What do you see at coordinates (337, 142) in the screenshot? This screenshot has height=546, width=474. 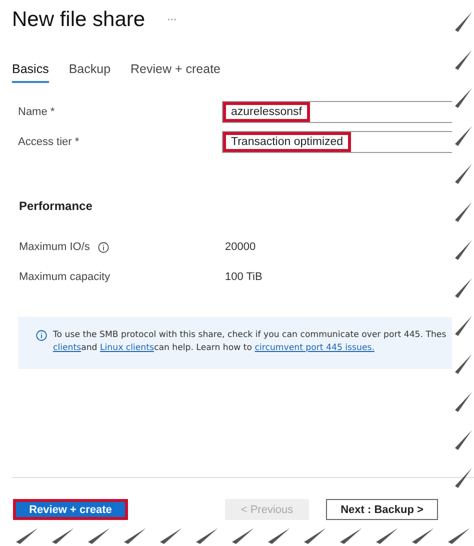 I see `input-field: Transaction optimized` at bounding box center [337, 142].